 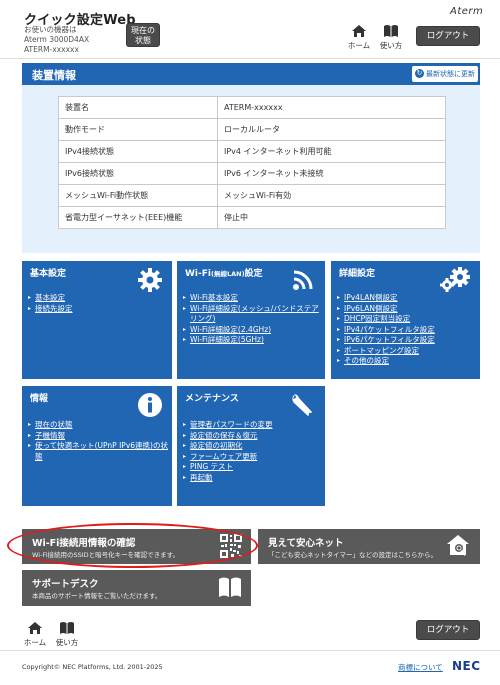 I want to click on link-reboot: 再起動, so click(x=228, y=478).